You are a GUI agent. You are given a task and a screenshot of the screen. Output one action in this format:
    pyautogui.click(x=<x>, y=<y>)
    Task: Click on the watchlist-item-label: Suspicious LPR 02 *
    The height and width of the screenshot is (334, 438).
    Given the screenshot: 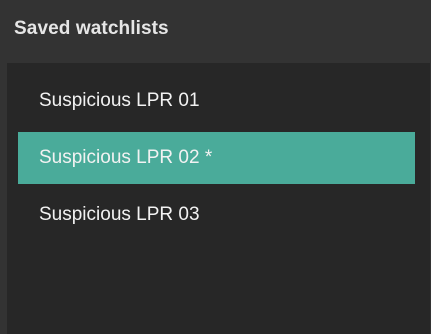 What is the action you would take?
    pyautogui.click(x=126, y=157)
    